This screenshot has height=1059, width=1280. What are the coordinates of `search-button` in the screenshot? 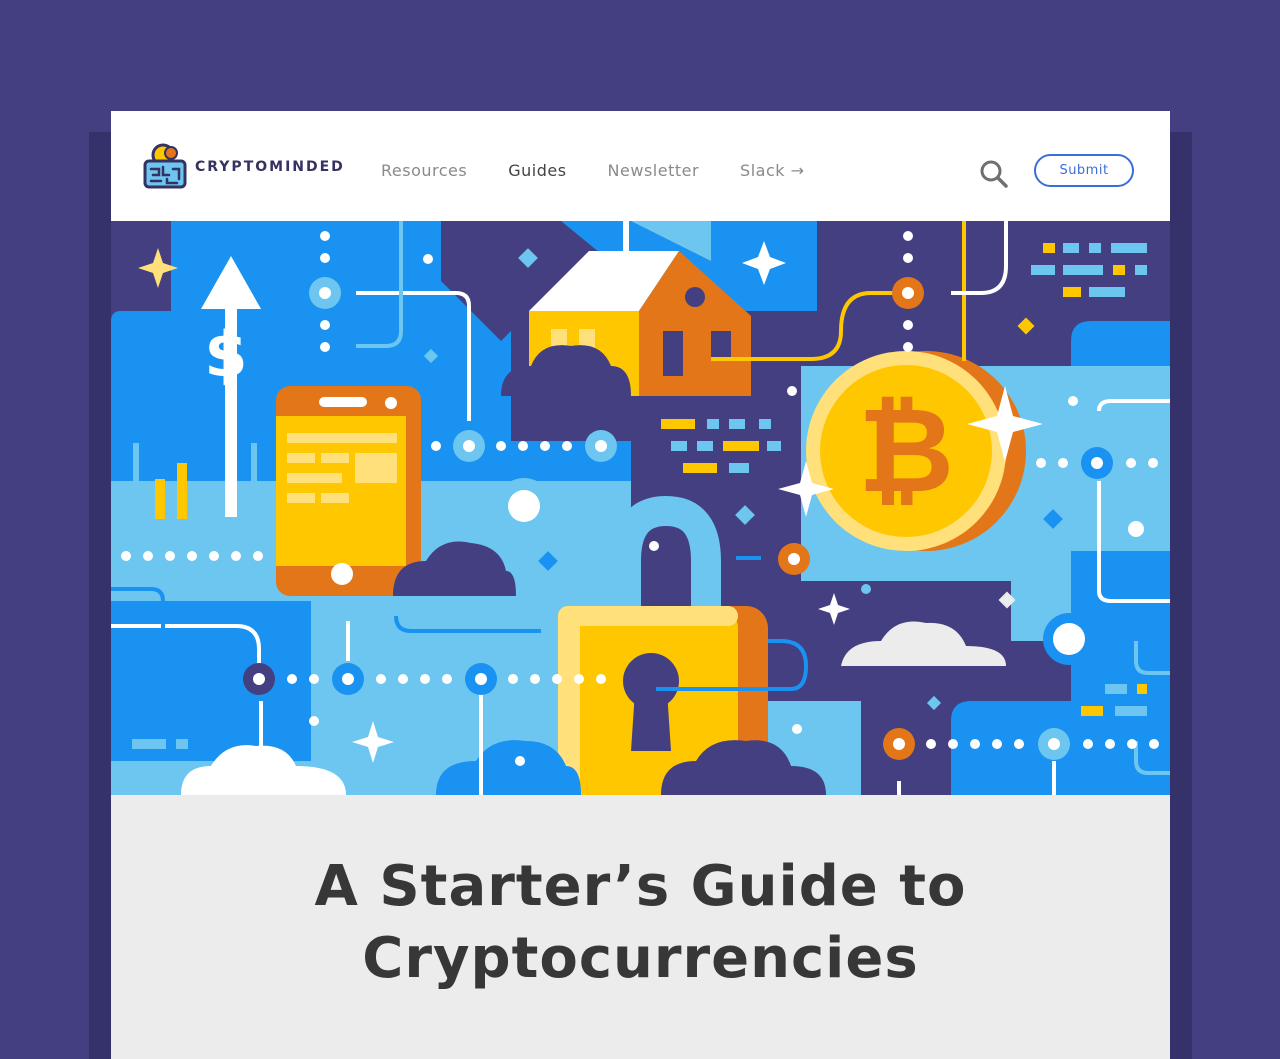 It's located at (994, 174).